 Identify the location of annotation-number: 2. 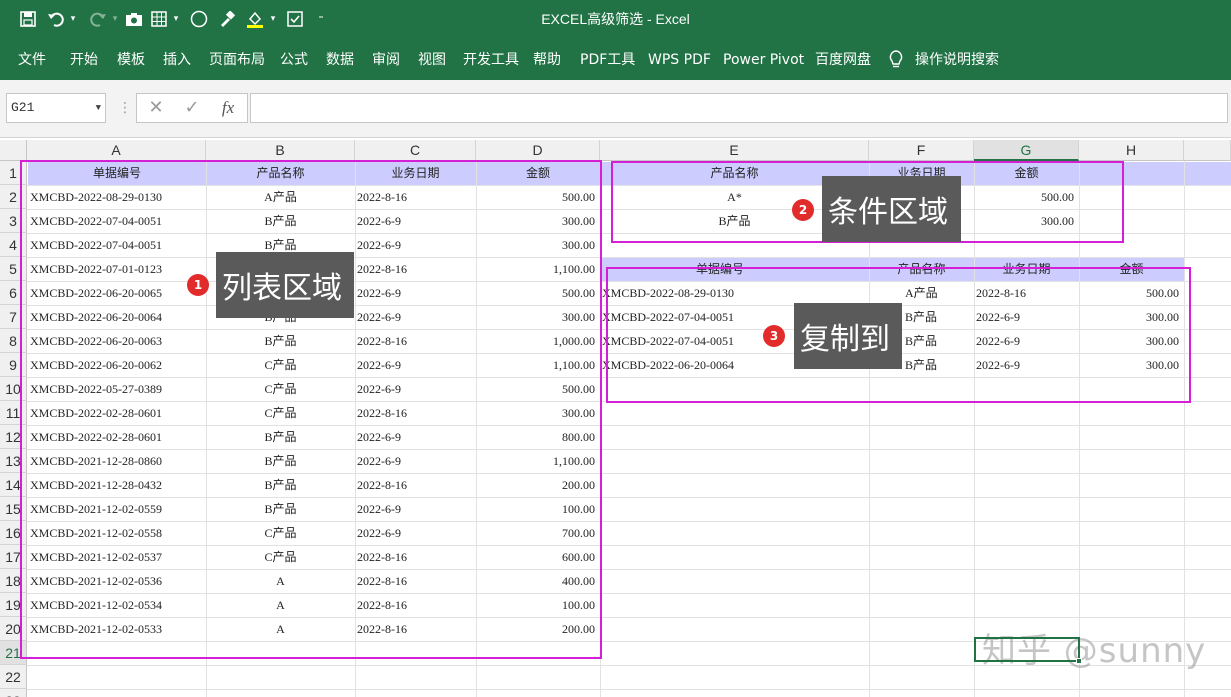
(803, 210).